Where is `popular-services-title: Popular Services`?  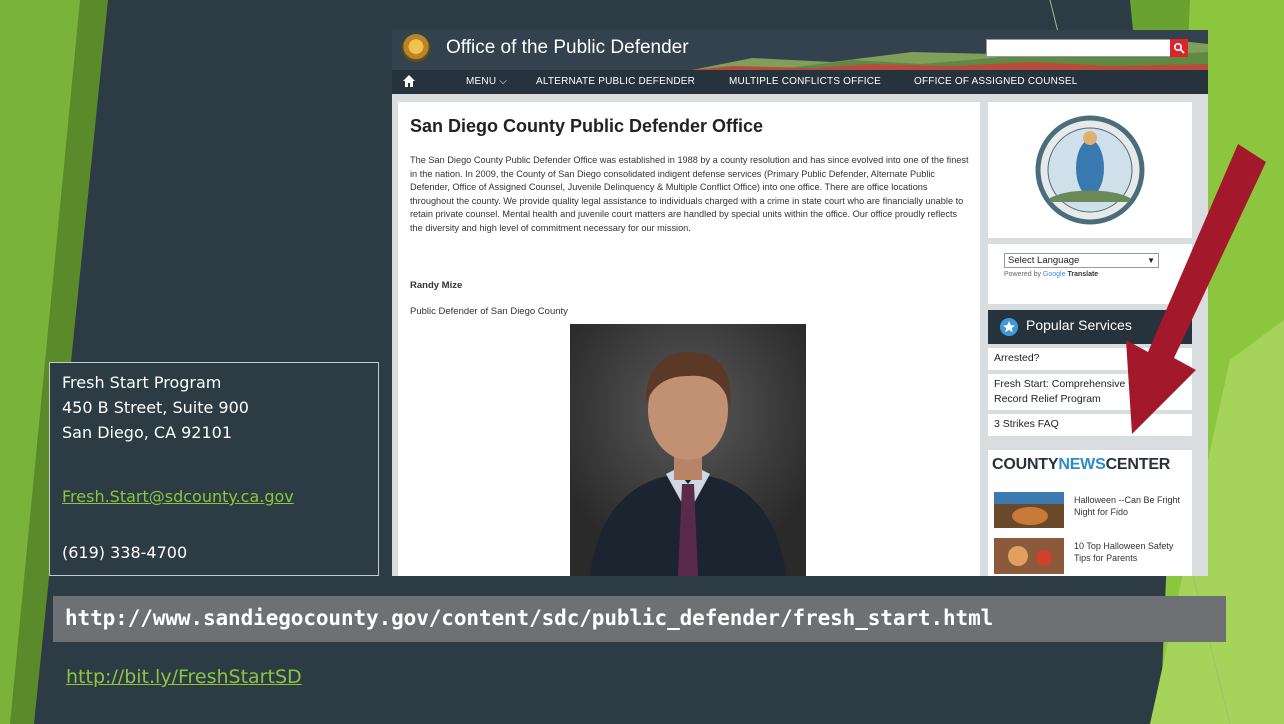 popular-services-title: Popular Services is located at coordinates (1079, 325).